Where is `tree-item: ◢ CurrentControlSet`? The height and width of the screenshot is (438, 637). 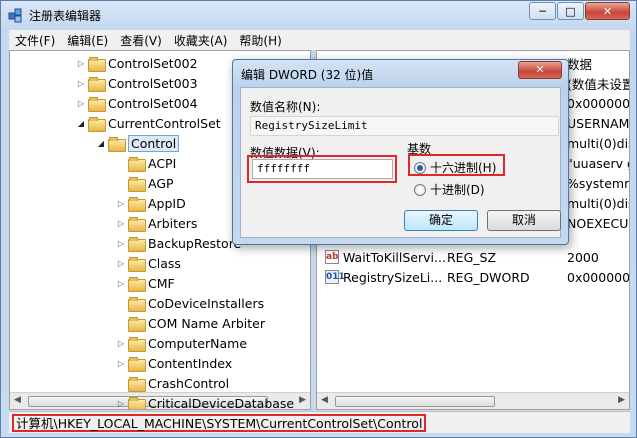 tree-item: ◢ CurrentControlSet is located at coordinates (148, 123).